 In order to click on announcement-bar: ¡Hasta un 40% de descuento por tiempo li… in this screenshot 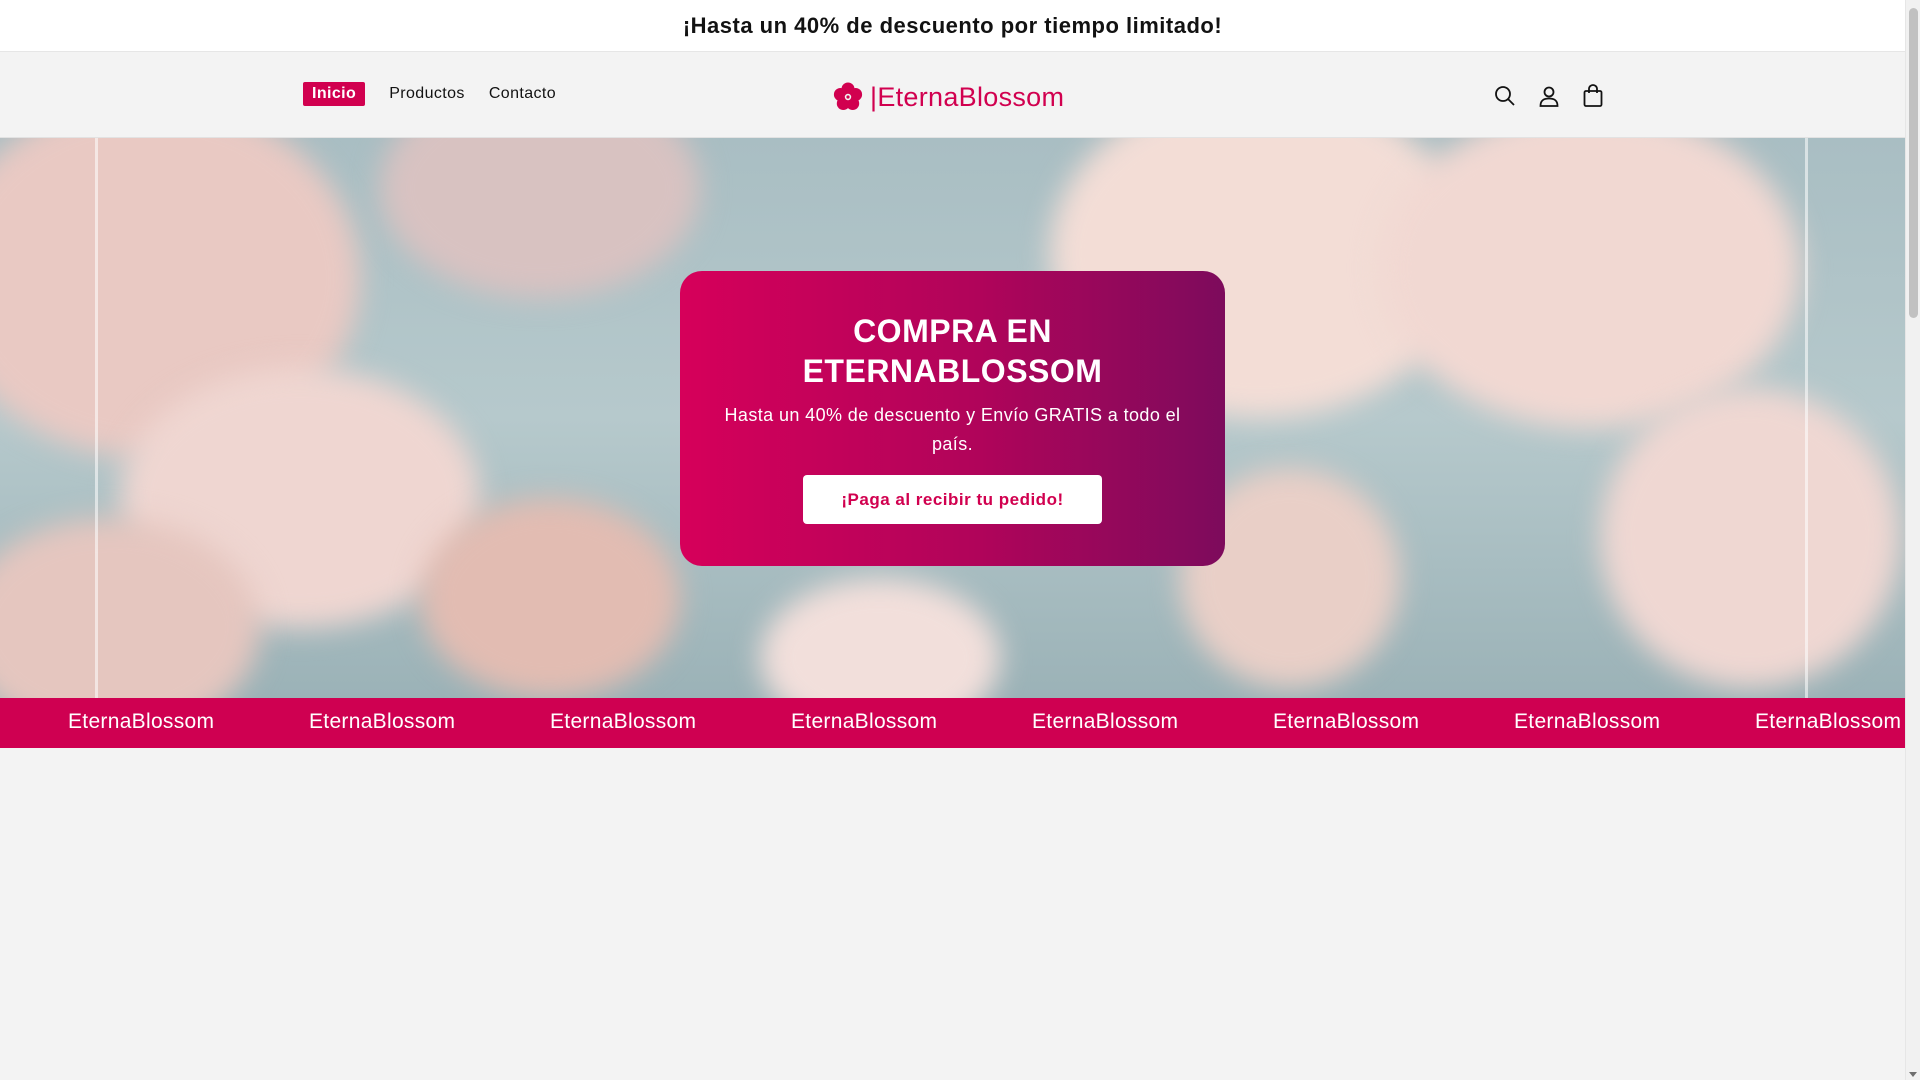, I will do `click(952, 26)`.